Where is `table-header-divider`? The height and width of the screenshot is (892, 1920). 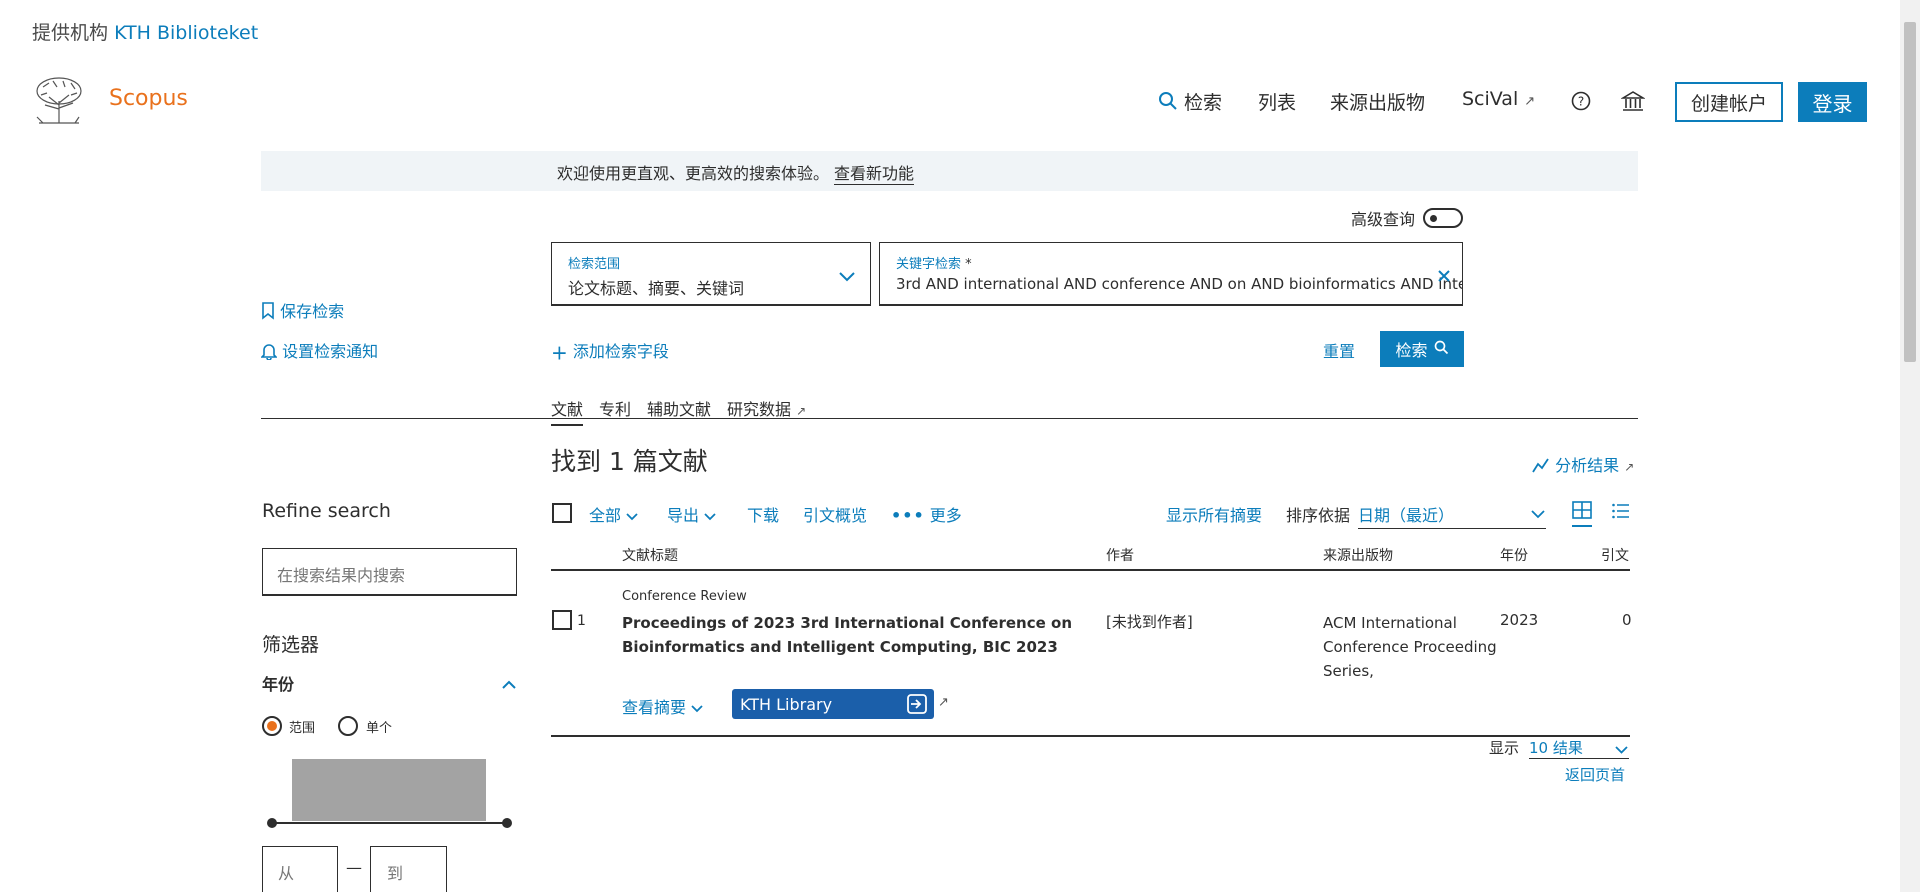 table-header-divider is located at coordinates (1090, 570).